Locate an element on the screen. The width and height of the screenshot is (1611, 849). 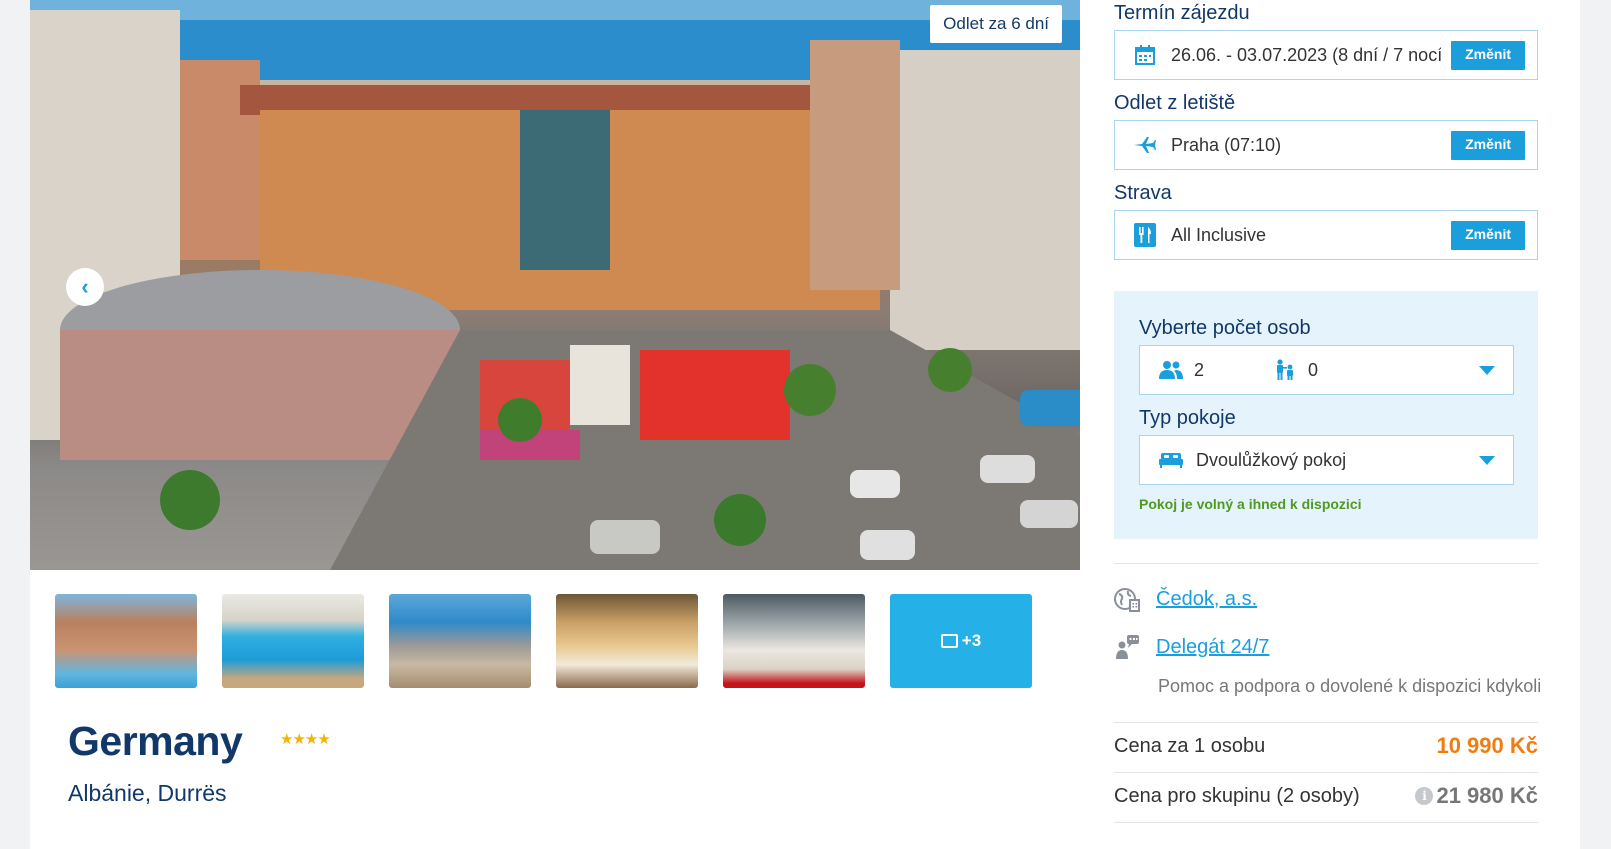
adults-icon is located at coordinates (1171, 370).